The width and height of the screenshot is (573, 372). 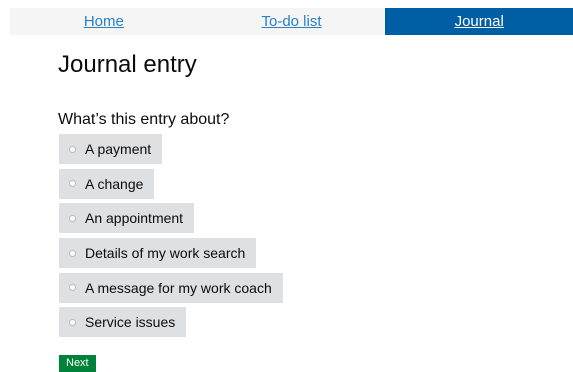 What do you see at coordinates (165, 253) in the screenshot?
I see `option-label: Details of my work search` at bounding box center [165, 253].